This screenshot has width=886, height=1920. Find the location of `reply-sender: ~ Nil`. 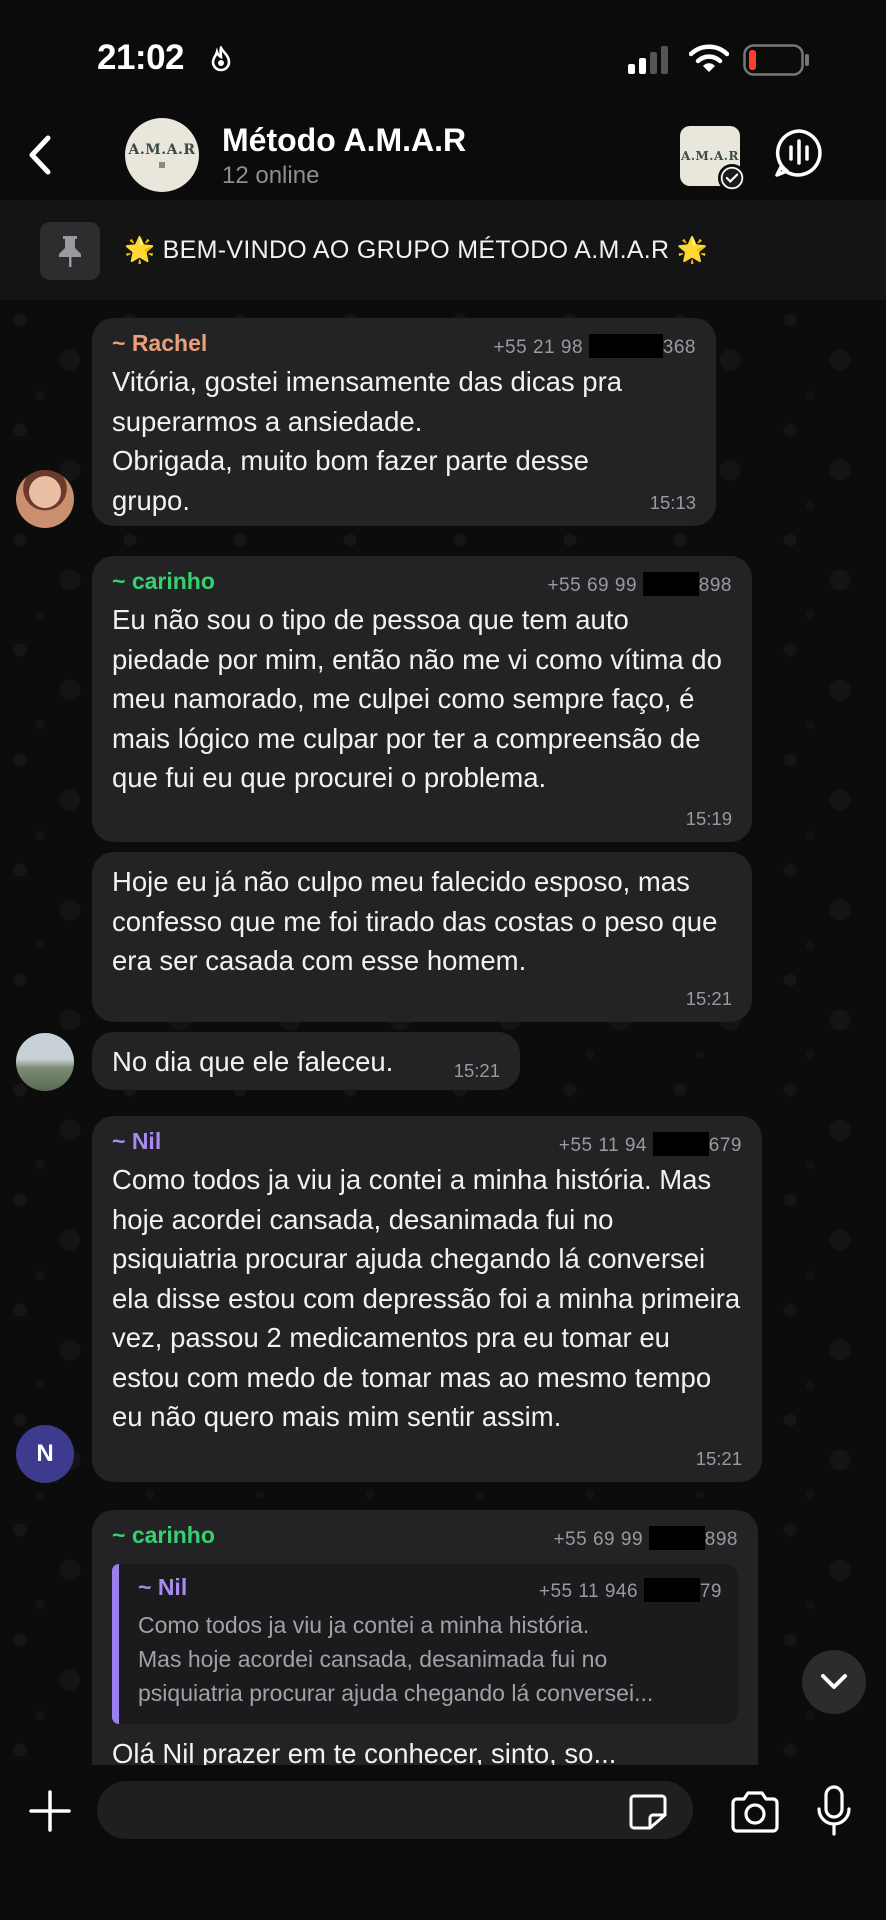

reply-sender: ~ Nil is located at coordinates (163, 1587).